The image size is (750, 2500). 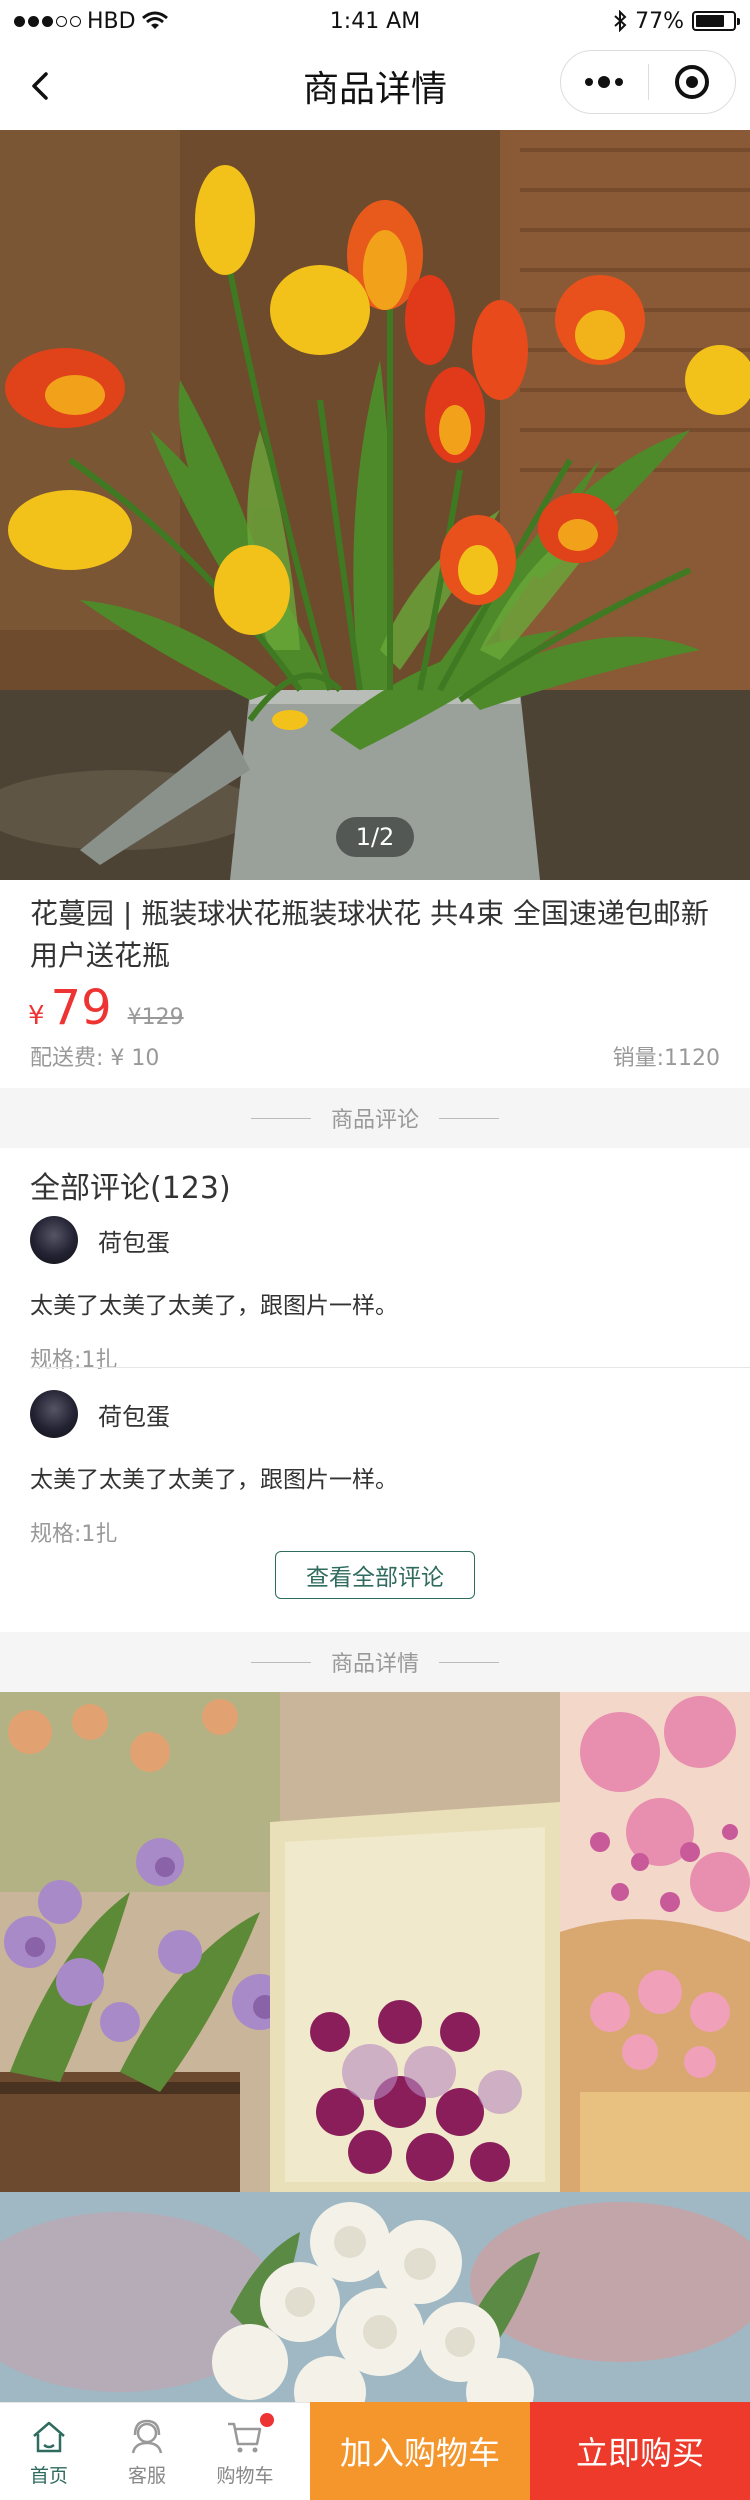 What do you see at coordinates (716, 21) in the screenshot?
I see `battery-icon` at bounding box center [716, 21].